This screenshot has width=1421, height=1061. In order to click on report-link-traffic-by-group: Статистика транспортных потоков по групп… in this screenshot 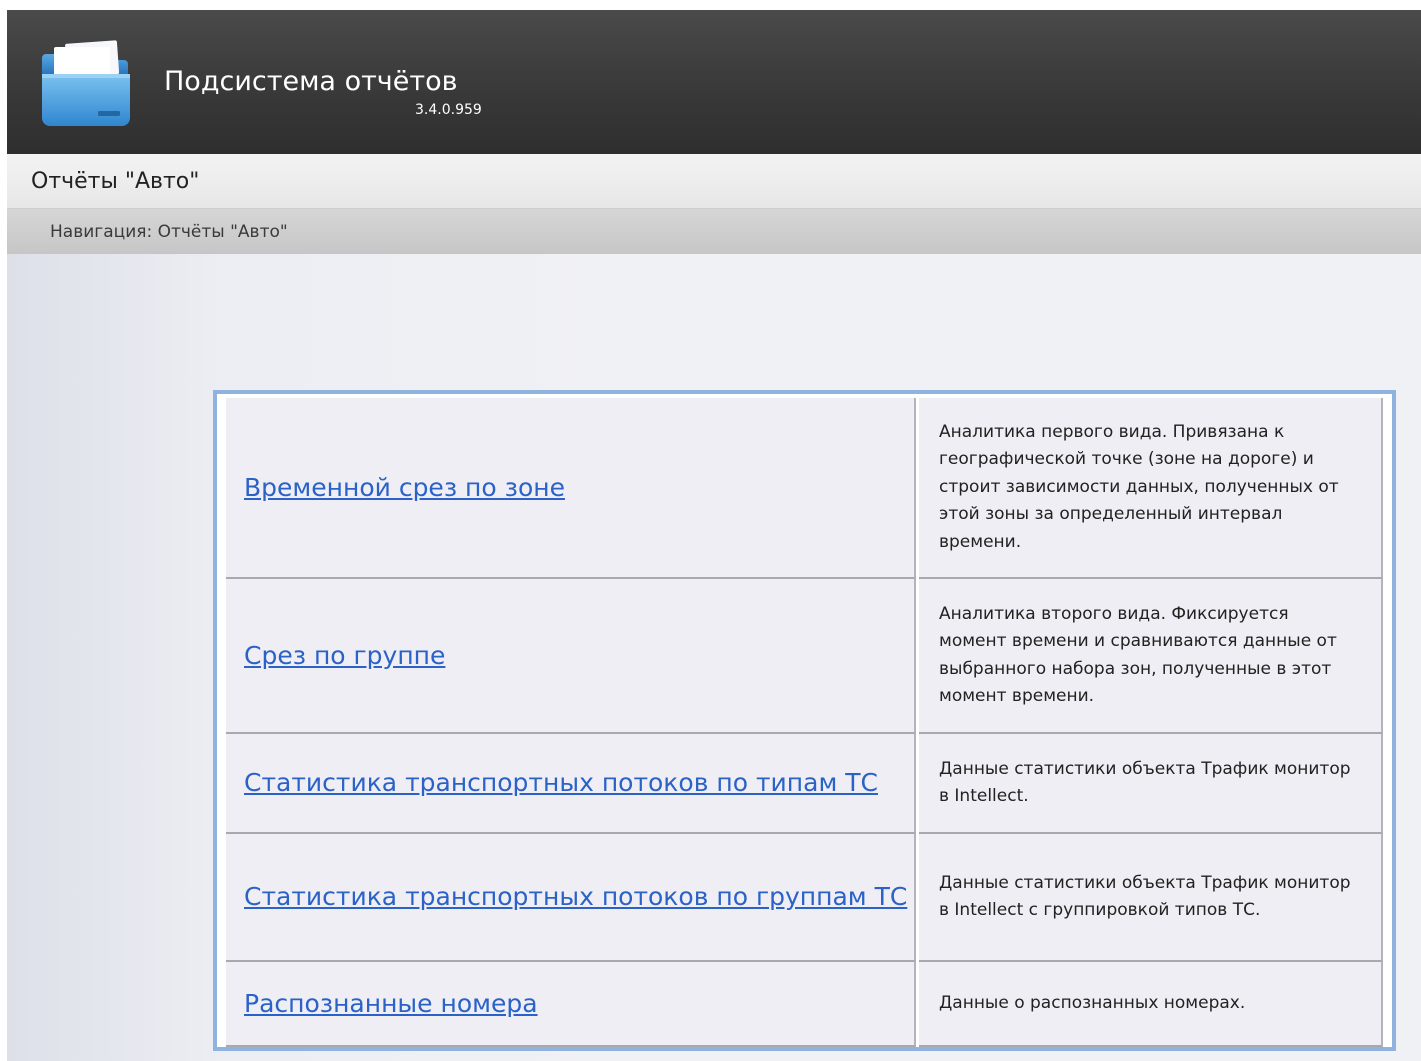, I will do `click(575, 896)`.